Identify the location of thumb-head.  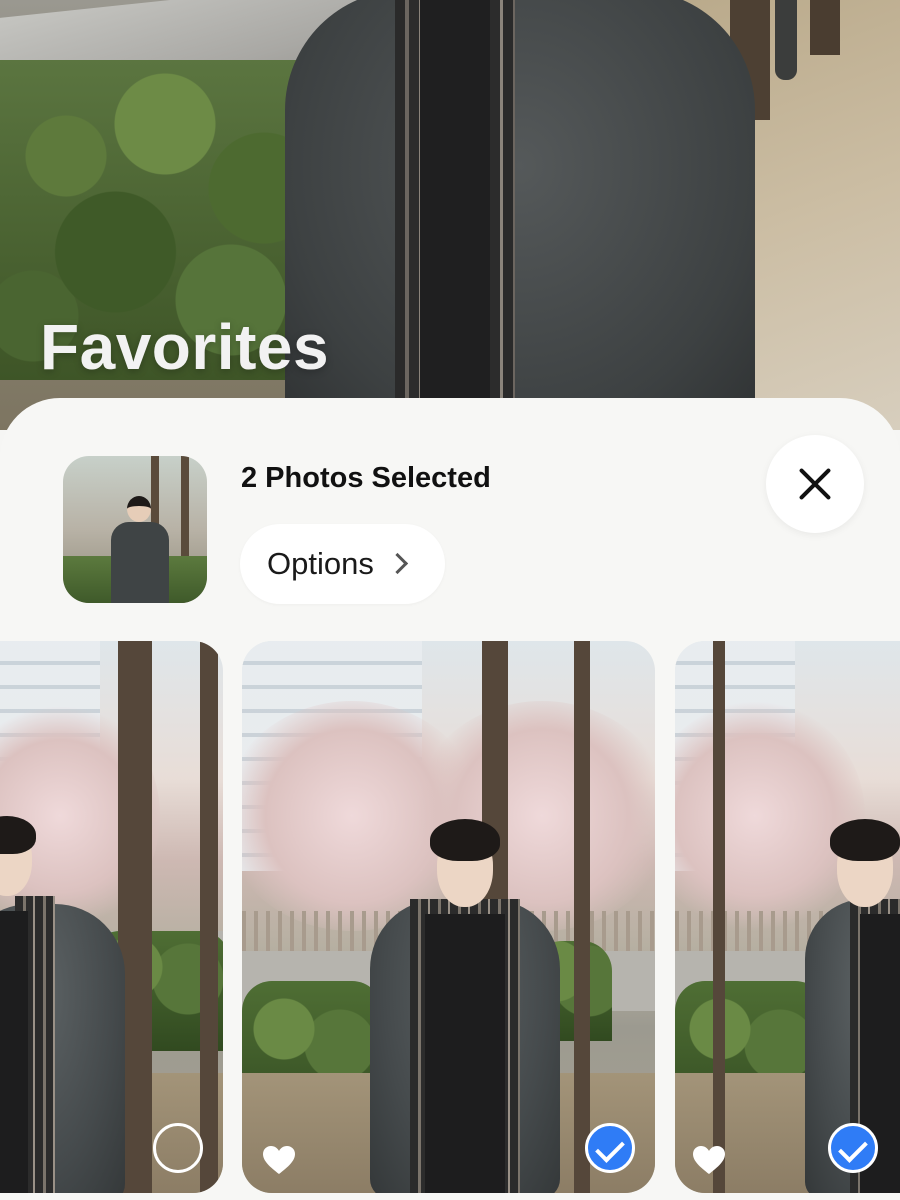
(139, 509).